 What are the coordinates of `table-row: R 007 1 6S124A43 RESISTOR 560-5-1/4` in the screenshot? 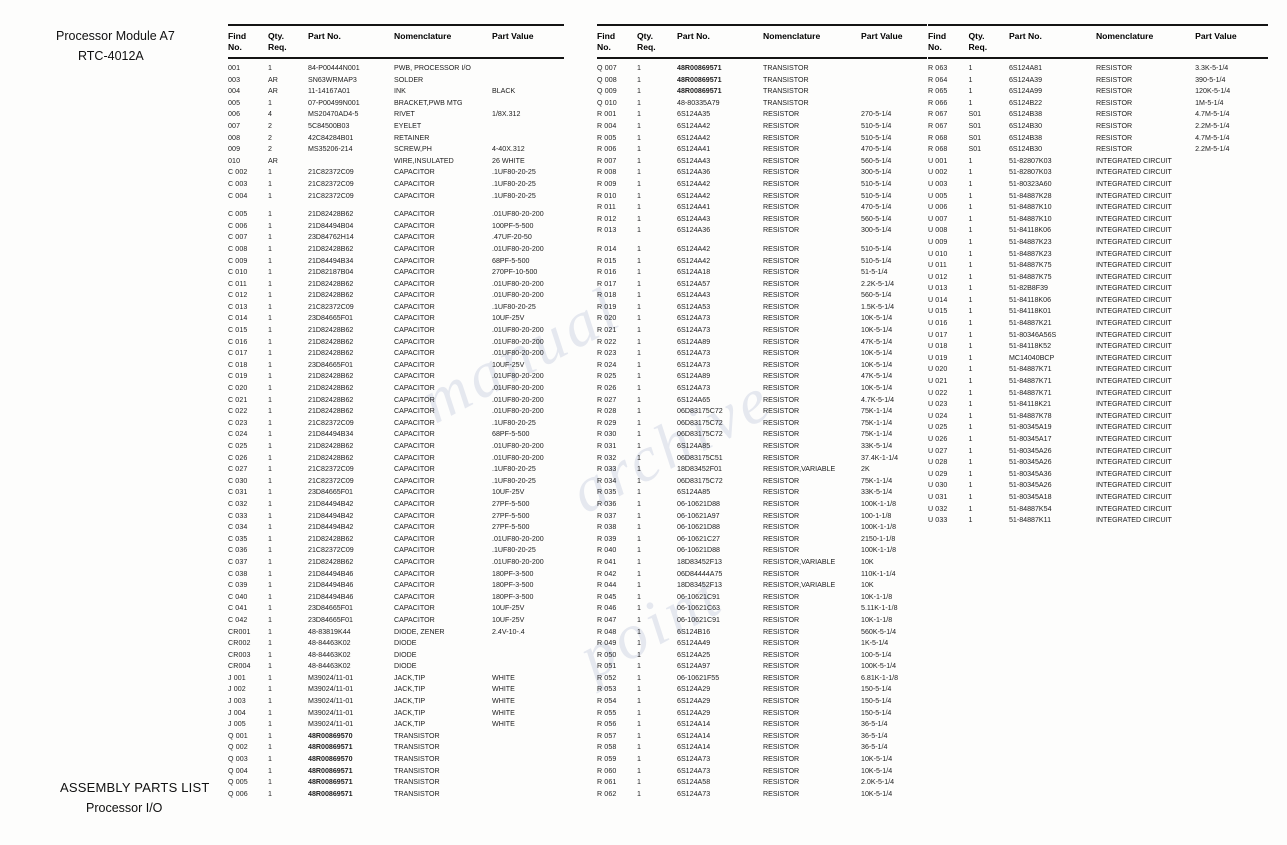 It's located at (765, 162).